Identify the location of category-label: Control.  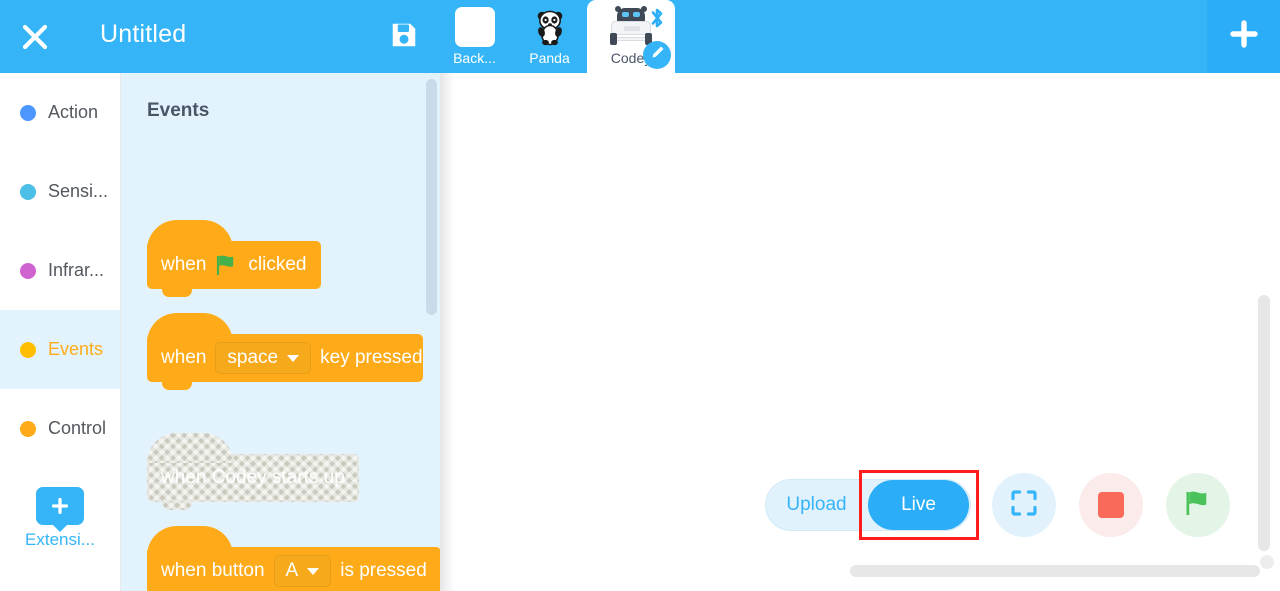
(77, 428).